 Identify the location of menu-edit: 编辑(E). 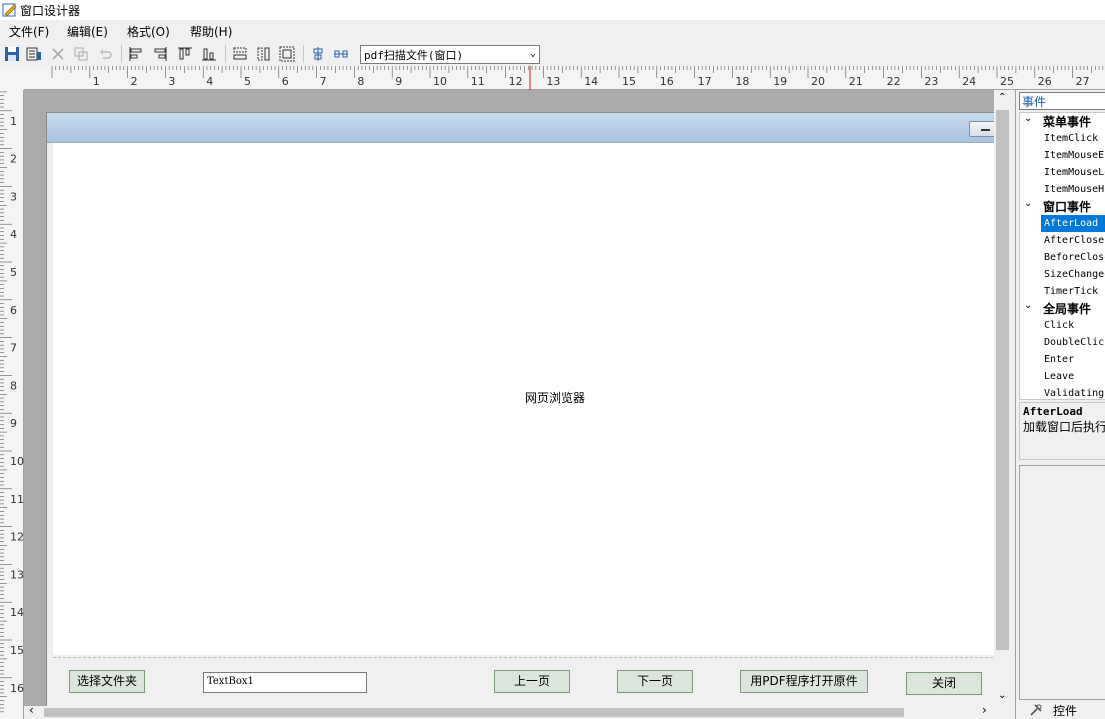
(87, 31).